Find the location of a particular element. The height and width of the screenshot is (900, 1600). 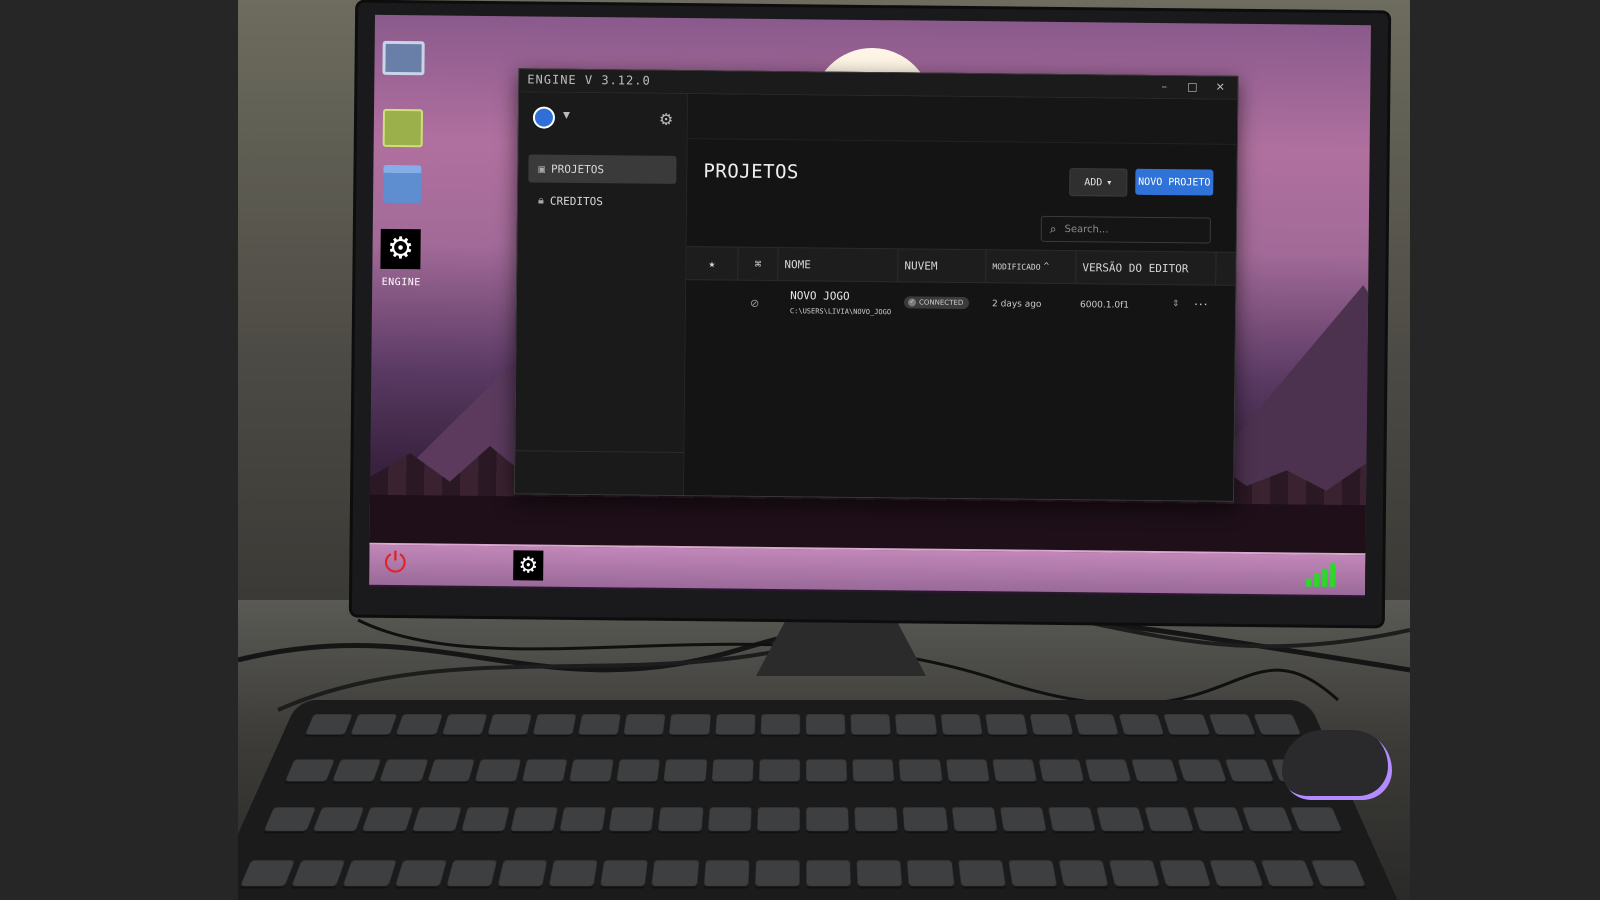

search-input is located at coordinates (1129, 229).